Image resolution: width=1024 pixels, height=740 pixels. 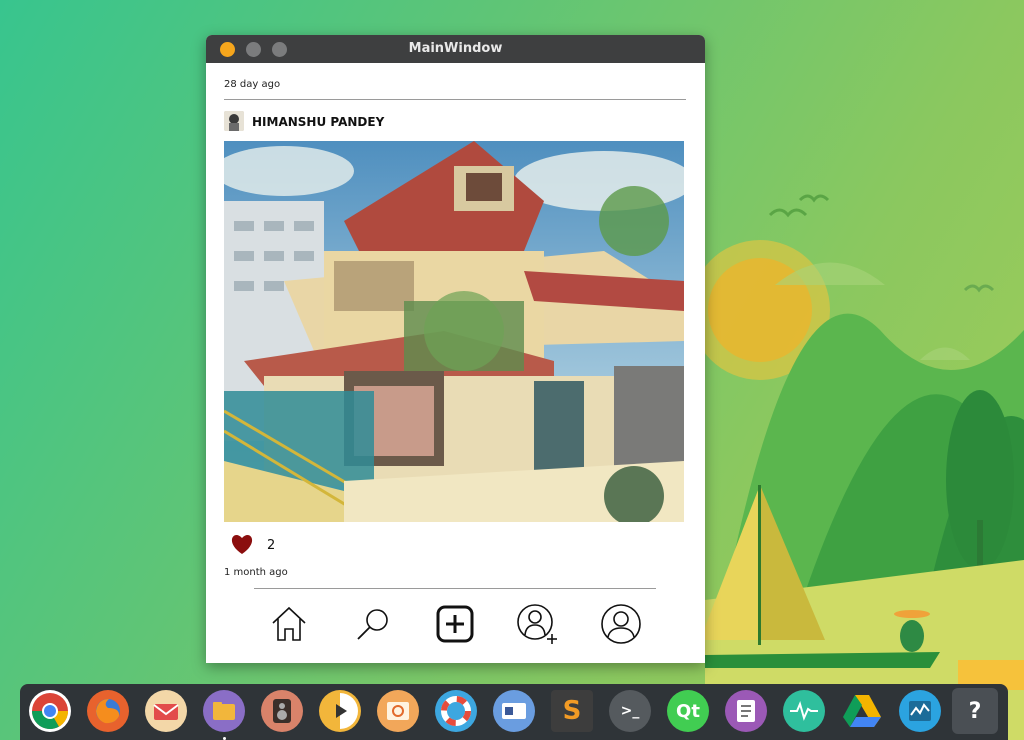 I want to click on avatar, so click(x=234, y=121).